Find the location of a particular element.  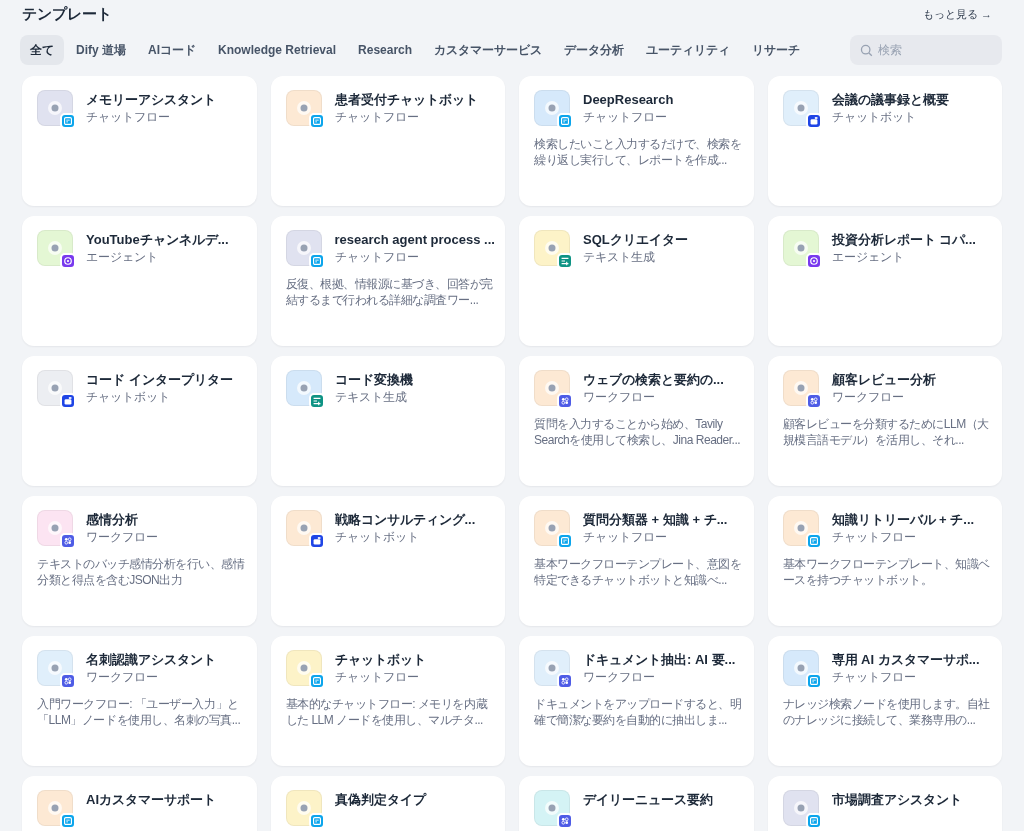

template-title: 会議の議事録と概要 is located at coordinates (890, 100).